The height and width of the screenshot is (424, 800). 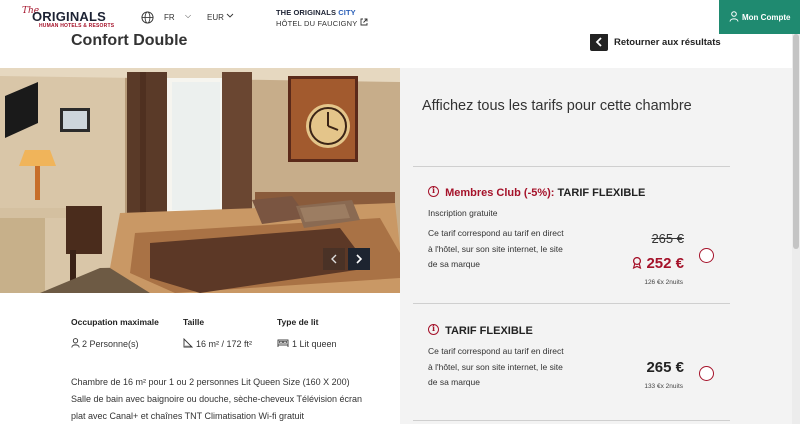 I want to click on bed-icon, so click(x=283, y=343).